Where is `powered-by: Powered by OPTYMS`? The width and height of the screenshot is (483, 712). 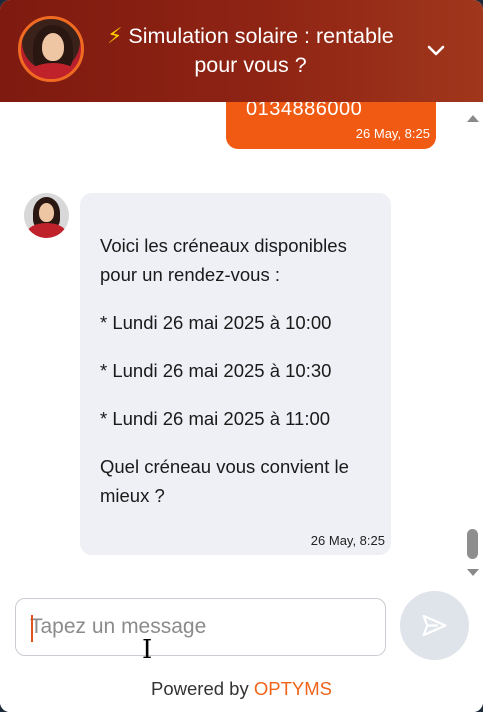 powered-by: Powered by OPTYMS is located at coordinates (241, 688).